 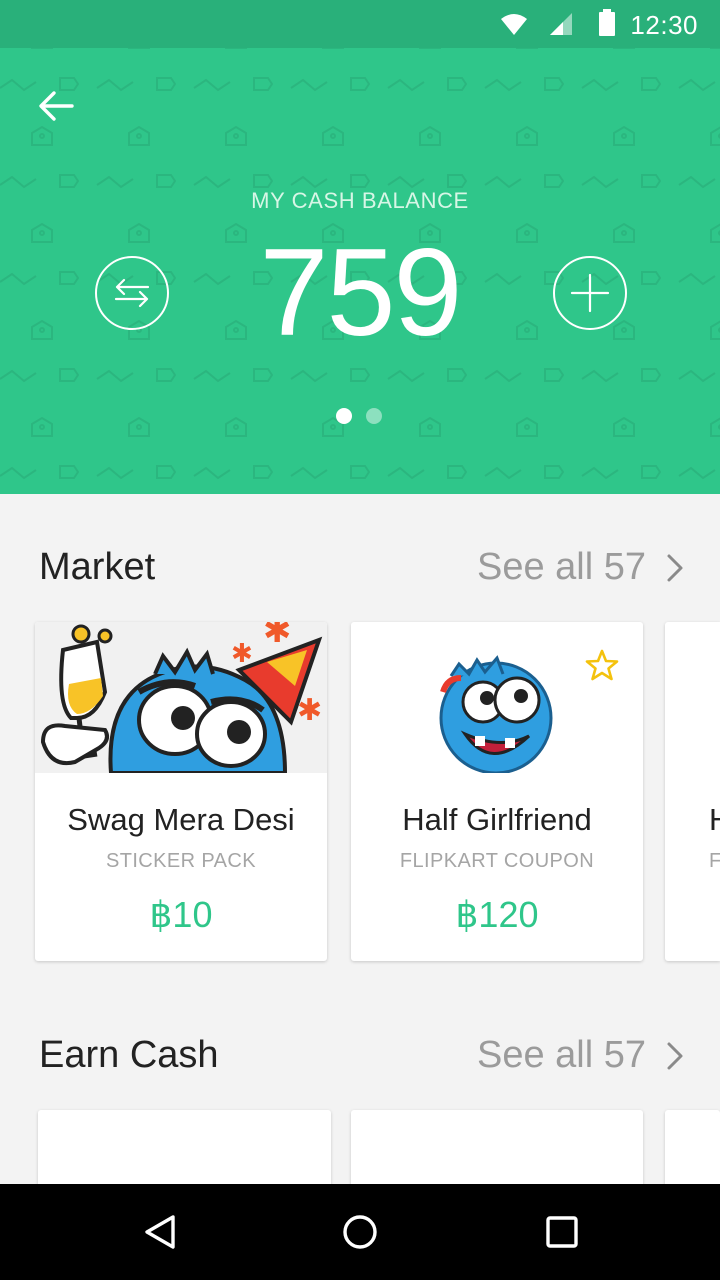 I want to click on market-card: ✱ ✱ ✱ Swag Mera Desi STICKER PACK ฿10, so click(x=181, y=791).